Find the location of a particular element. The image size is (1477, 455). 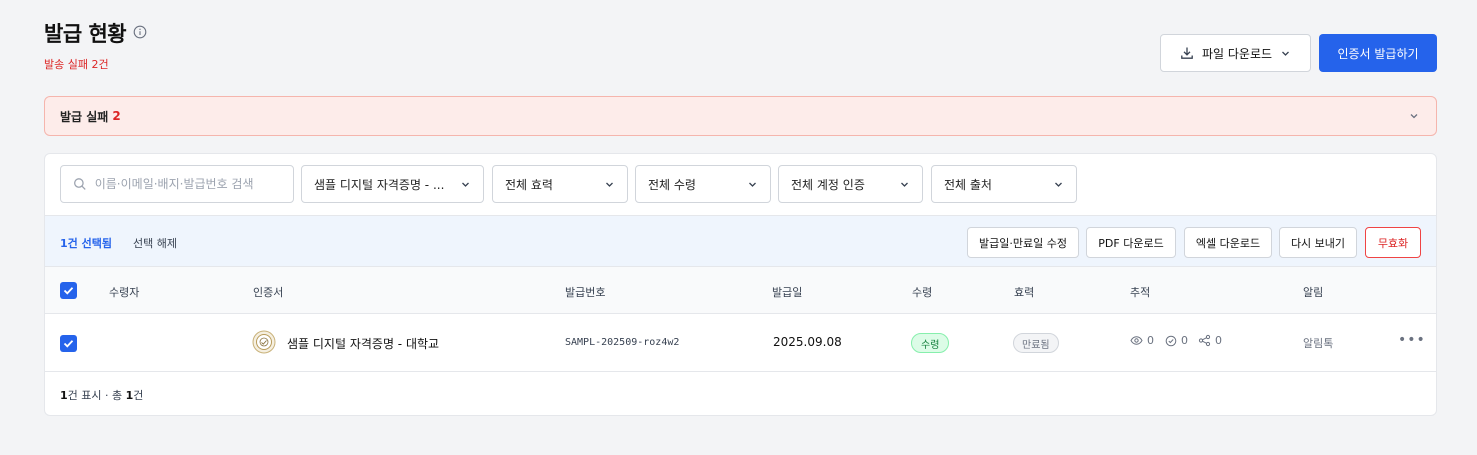

column-issue-date: 발급일 is located at coordinates (787, 292).